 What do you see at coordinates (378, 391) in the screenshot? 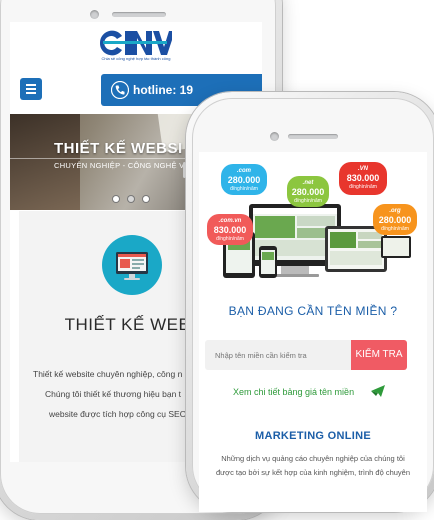
I see `paper-plane-icon` at bounding box center [378, 391].